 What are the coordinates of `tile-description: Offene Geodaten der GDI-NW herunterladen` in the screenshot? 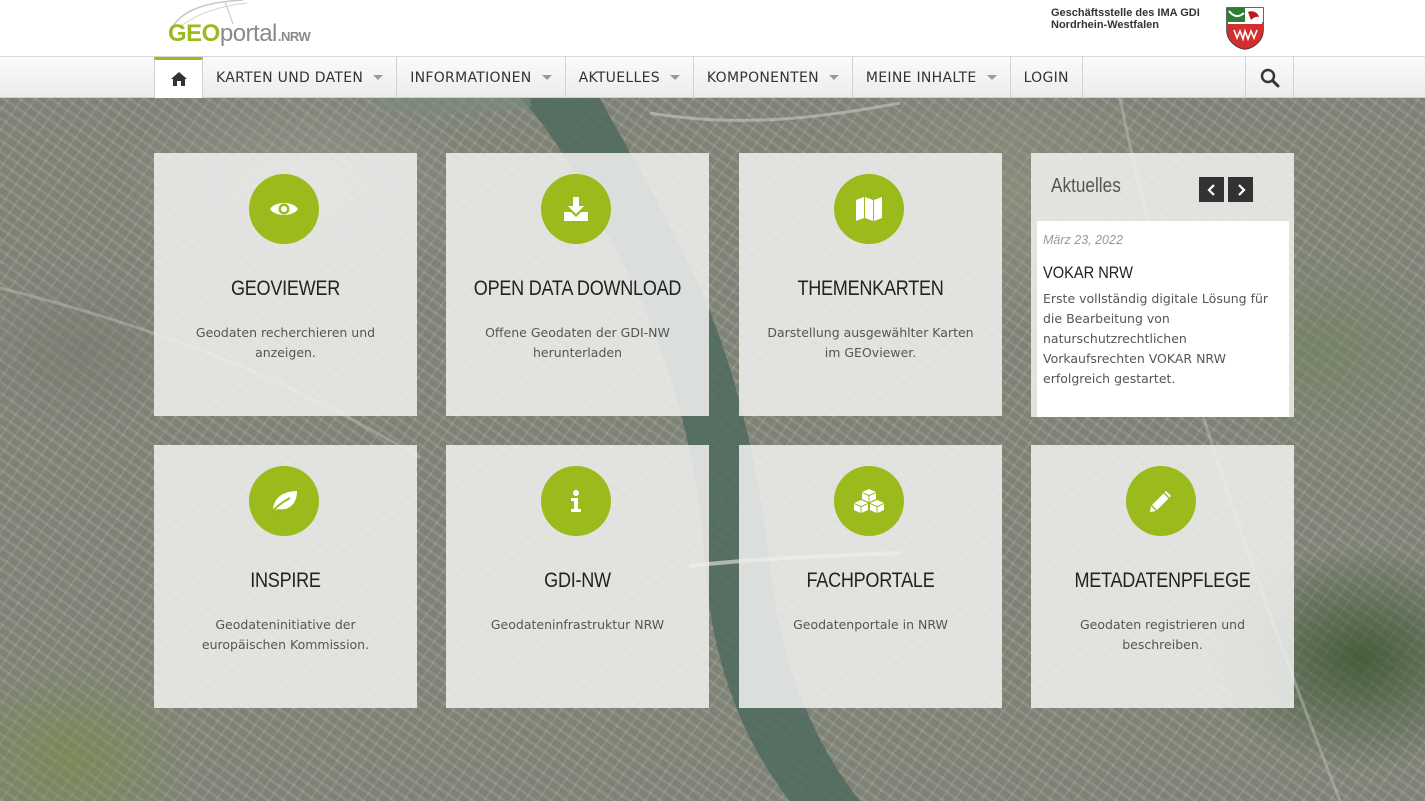 It's located at (577, 342).